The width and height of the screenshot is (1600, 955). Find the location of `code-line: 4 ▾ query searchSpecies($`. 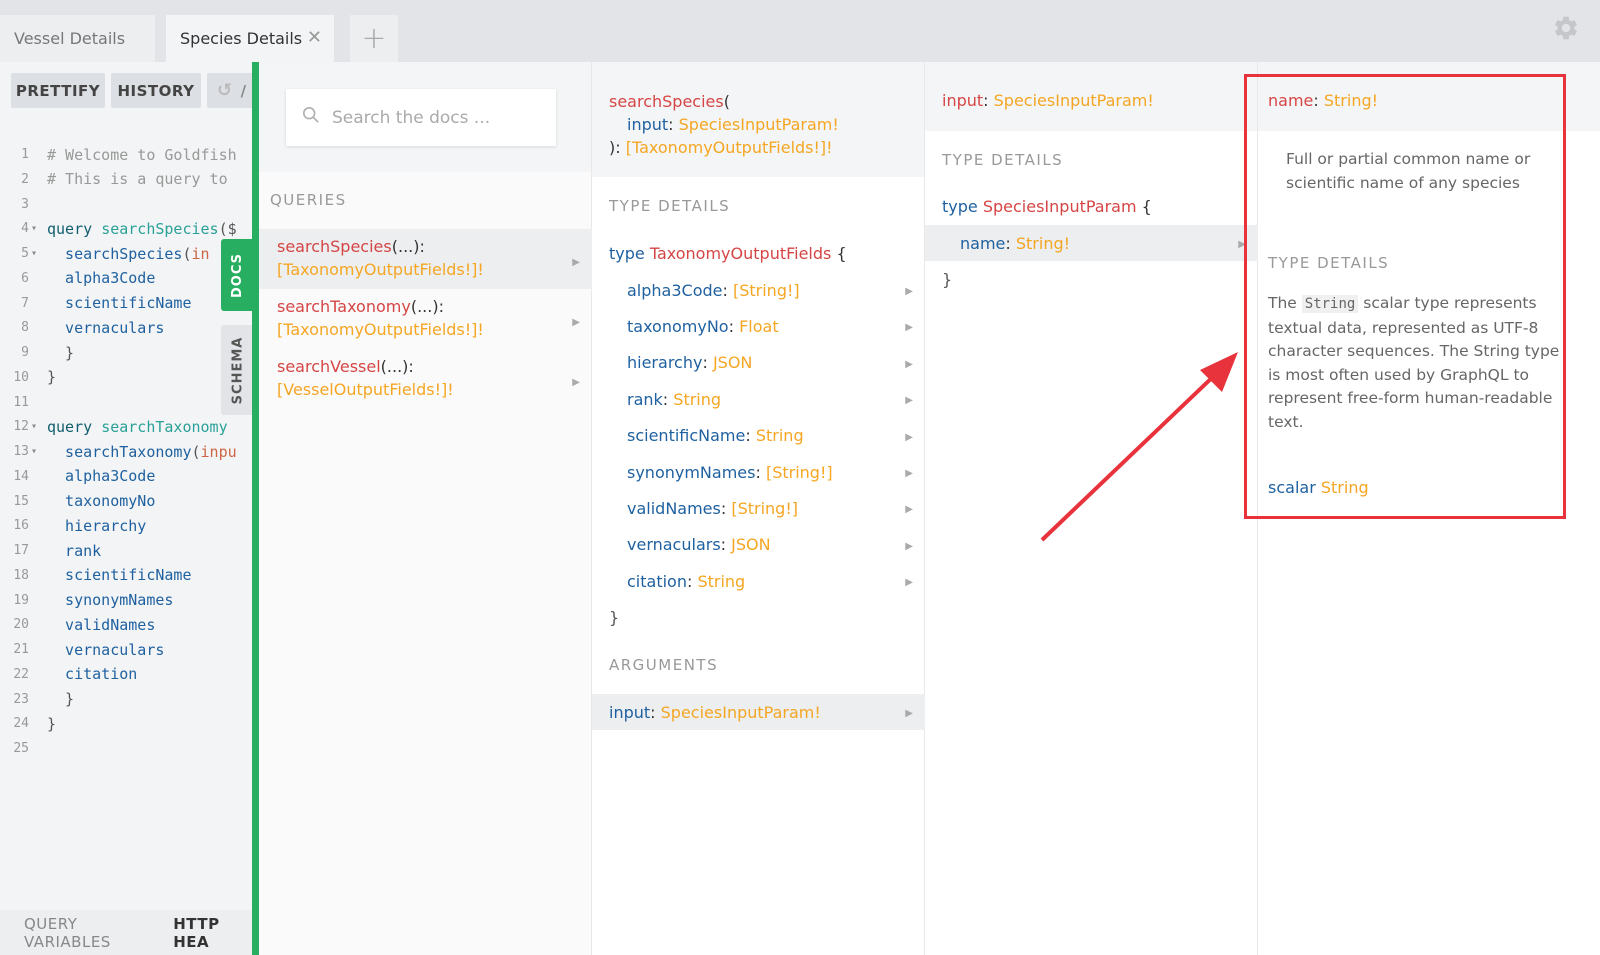

code-line: 4 ▾ query searchSpecies($ is located at coordinates (127, 228).